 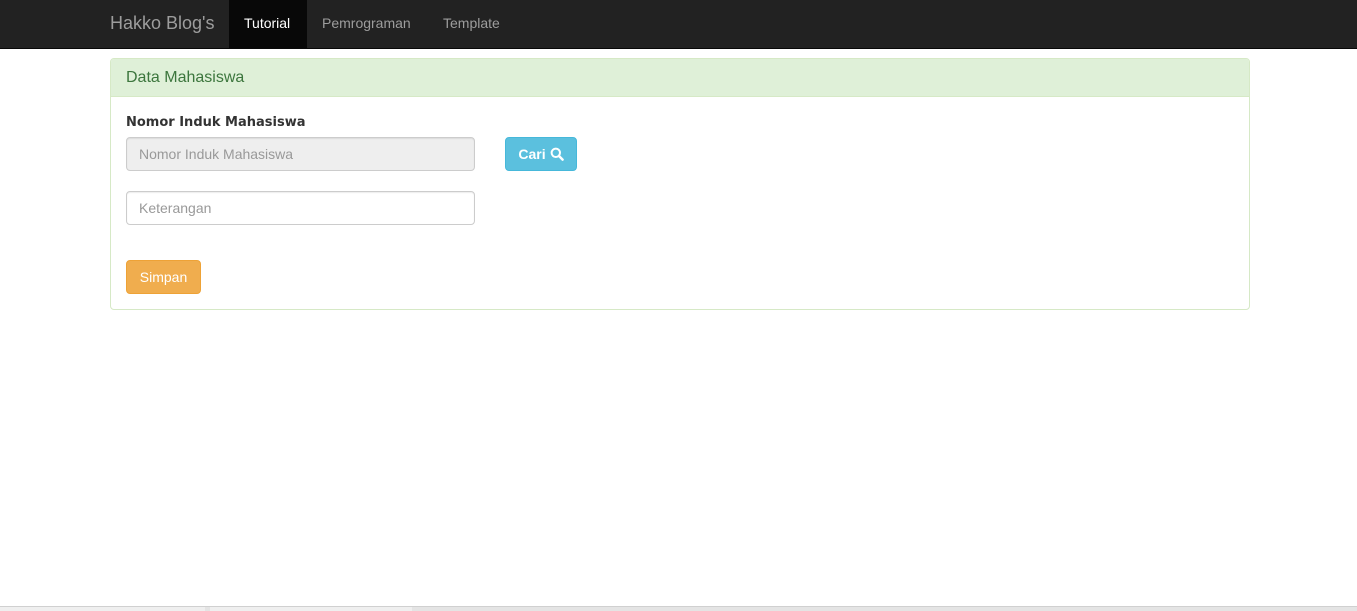 I want to click on nav-item-tutorial: Tutorial, so click(x=268, y=24).